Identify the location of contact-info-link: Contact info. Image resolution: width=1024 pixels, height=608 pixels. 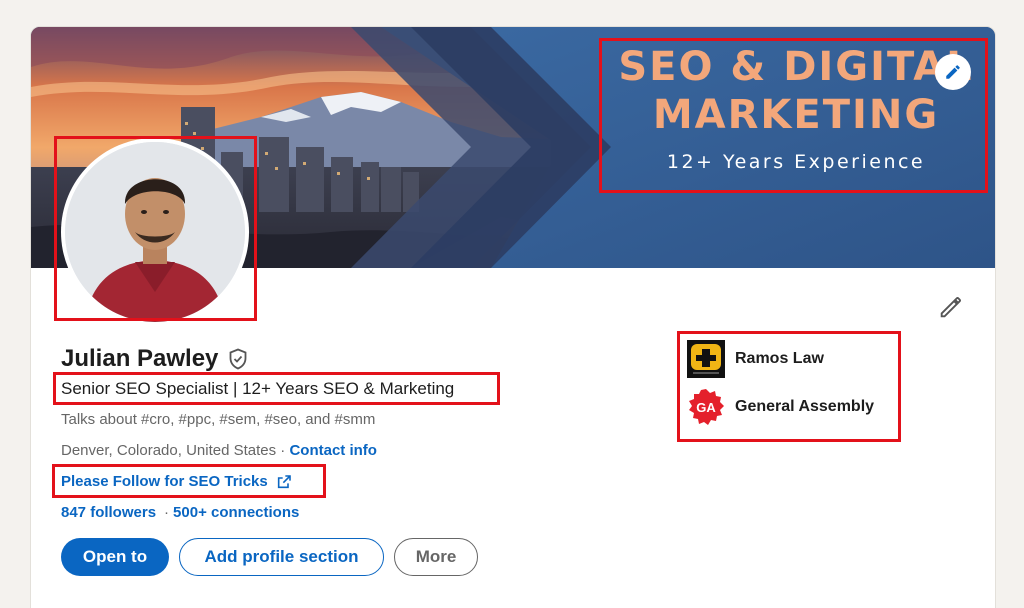
(333, 450).